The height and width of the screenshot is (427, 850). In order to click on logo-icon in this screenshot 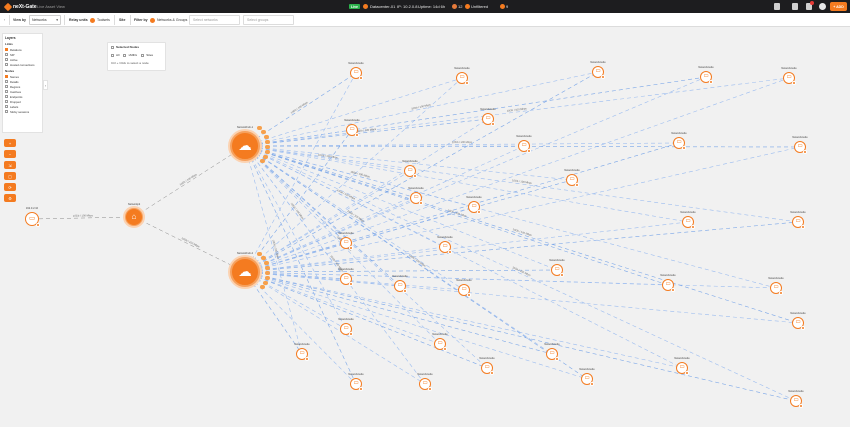, I will do `click(8, 6)`.